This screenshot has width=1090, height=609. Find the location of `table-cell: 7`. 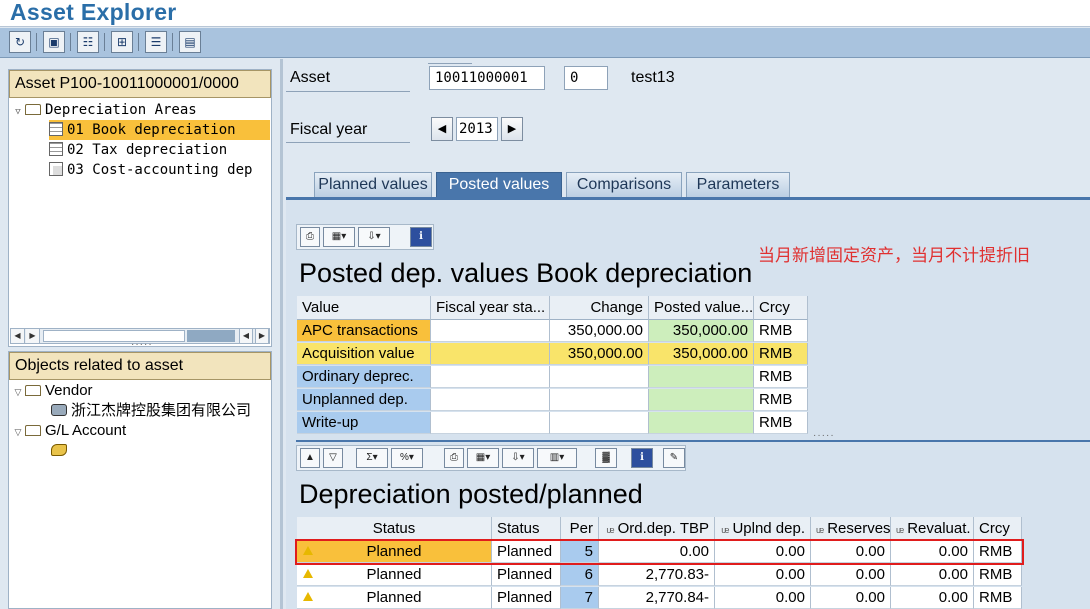

table-cell: 7 is located at coordinates (580, 598).